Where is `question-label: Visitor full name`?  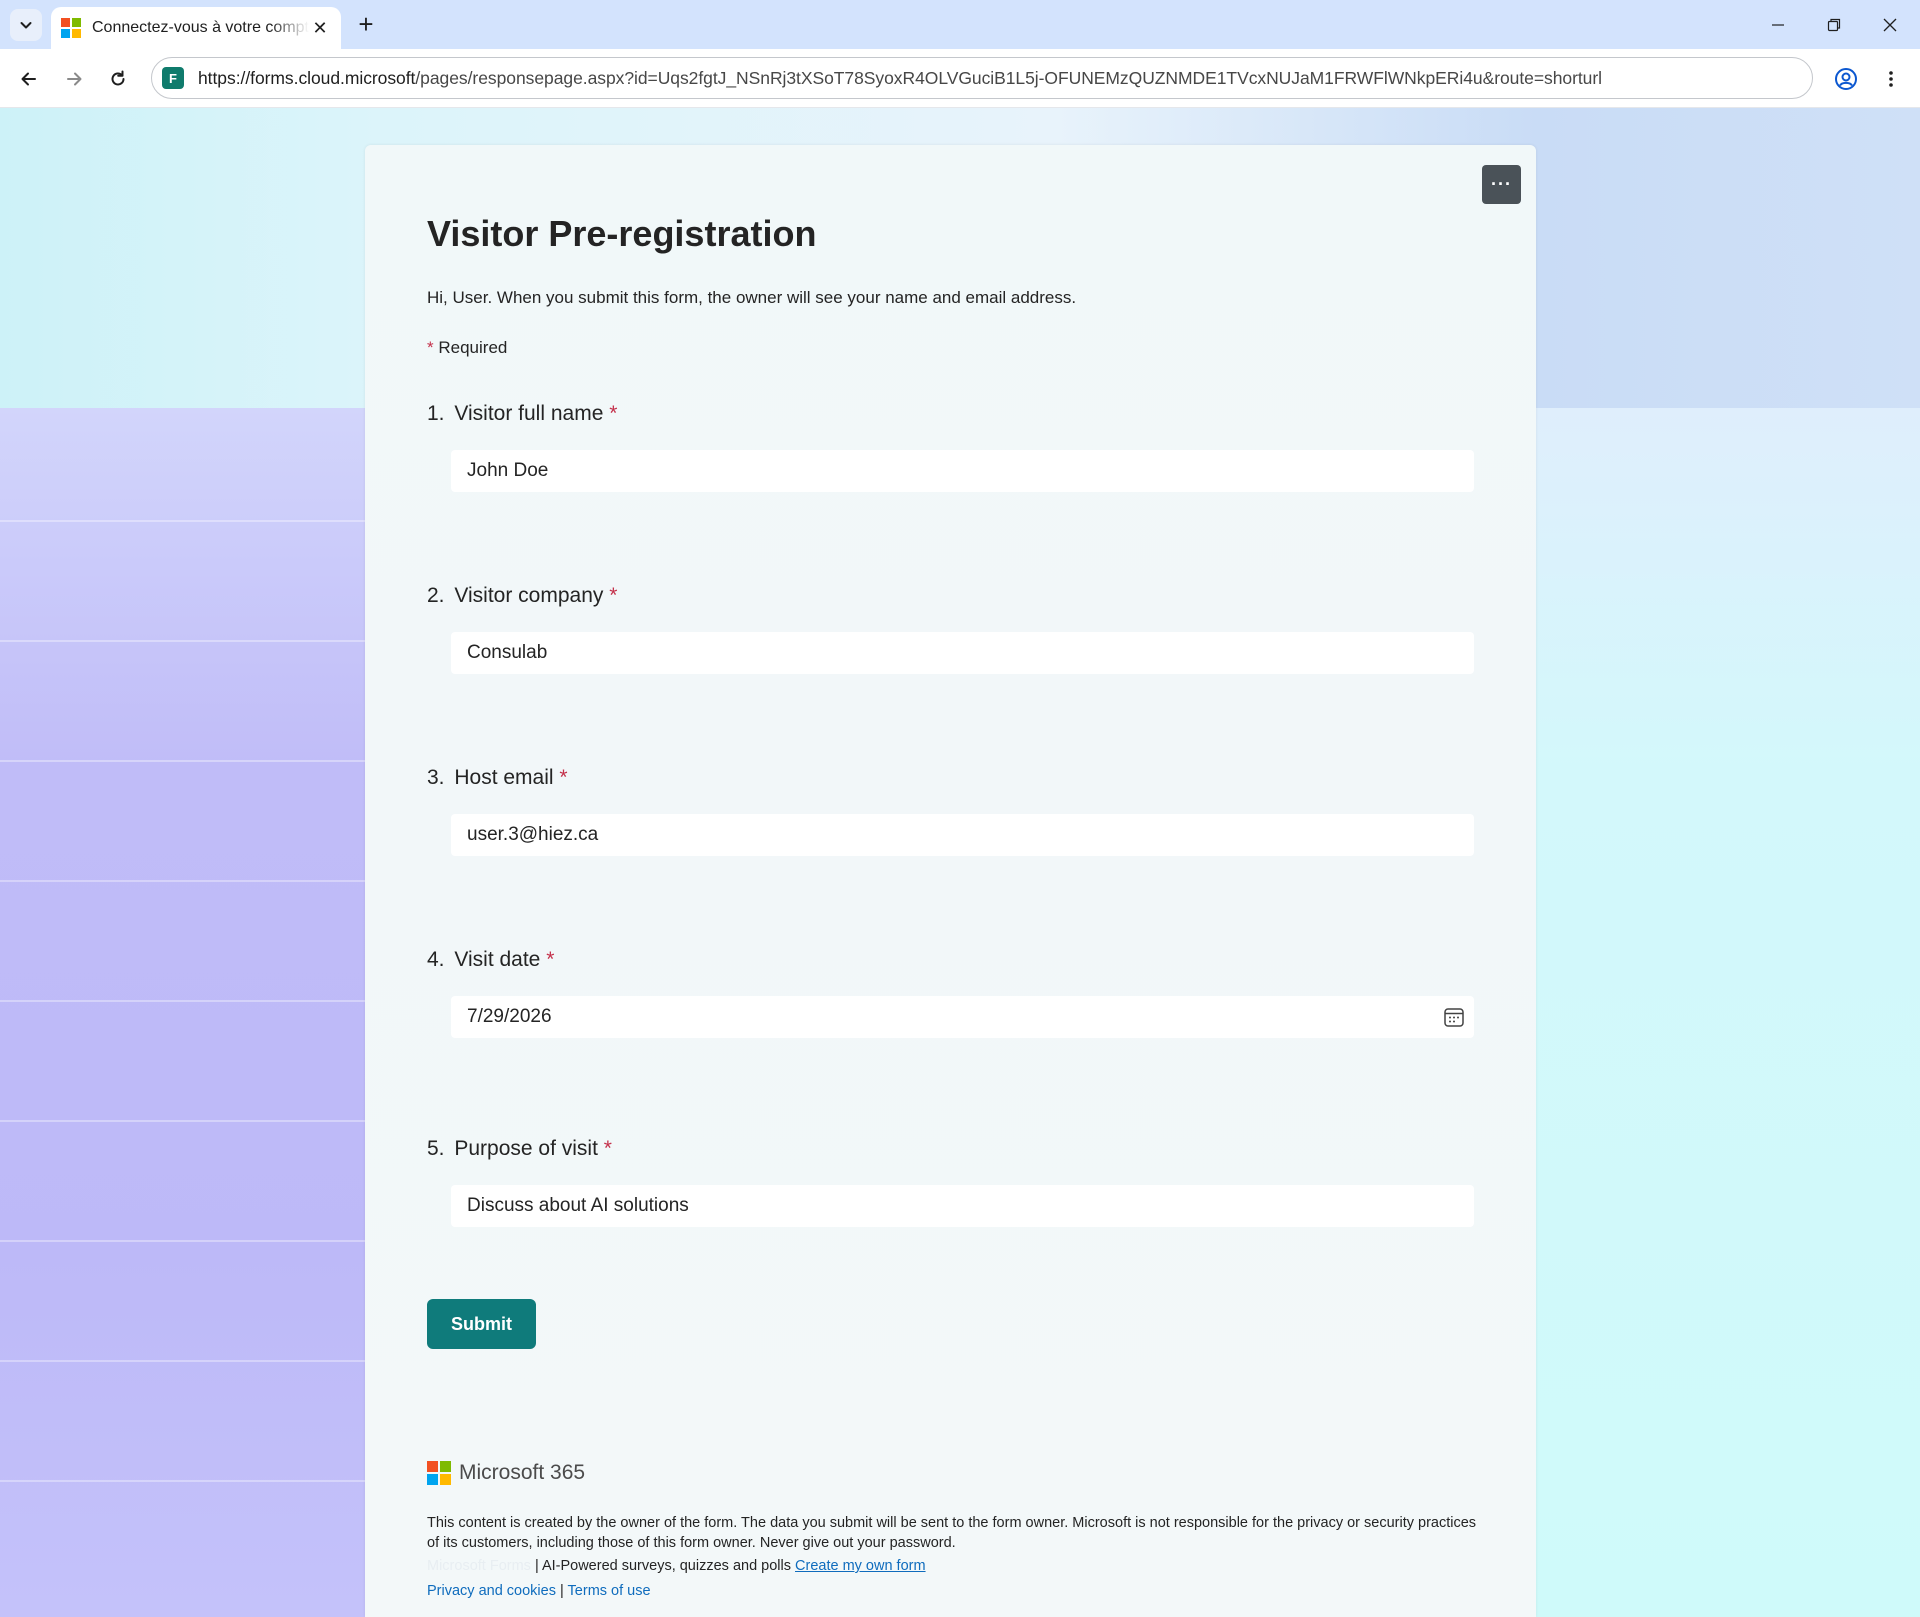
question-label: Visitor full name is located at coordinates (529, 413).